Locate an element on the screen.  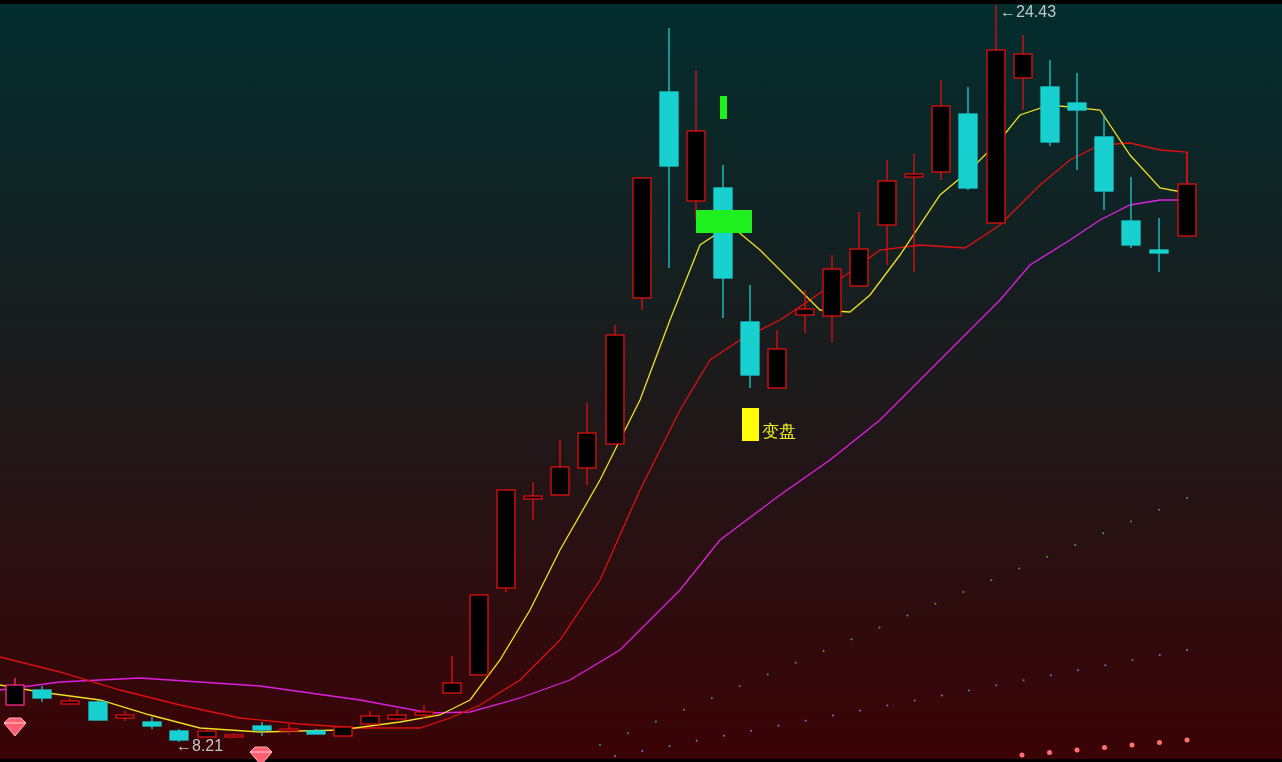
price-label: ←24.43 is located at coordinates (1028, 11).